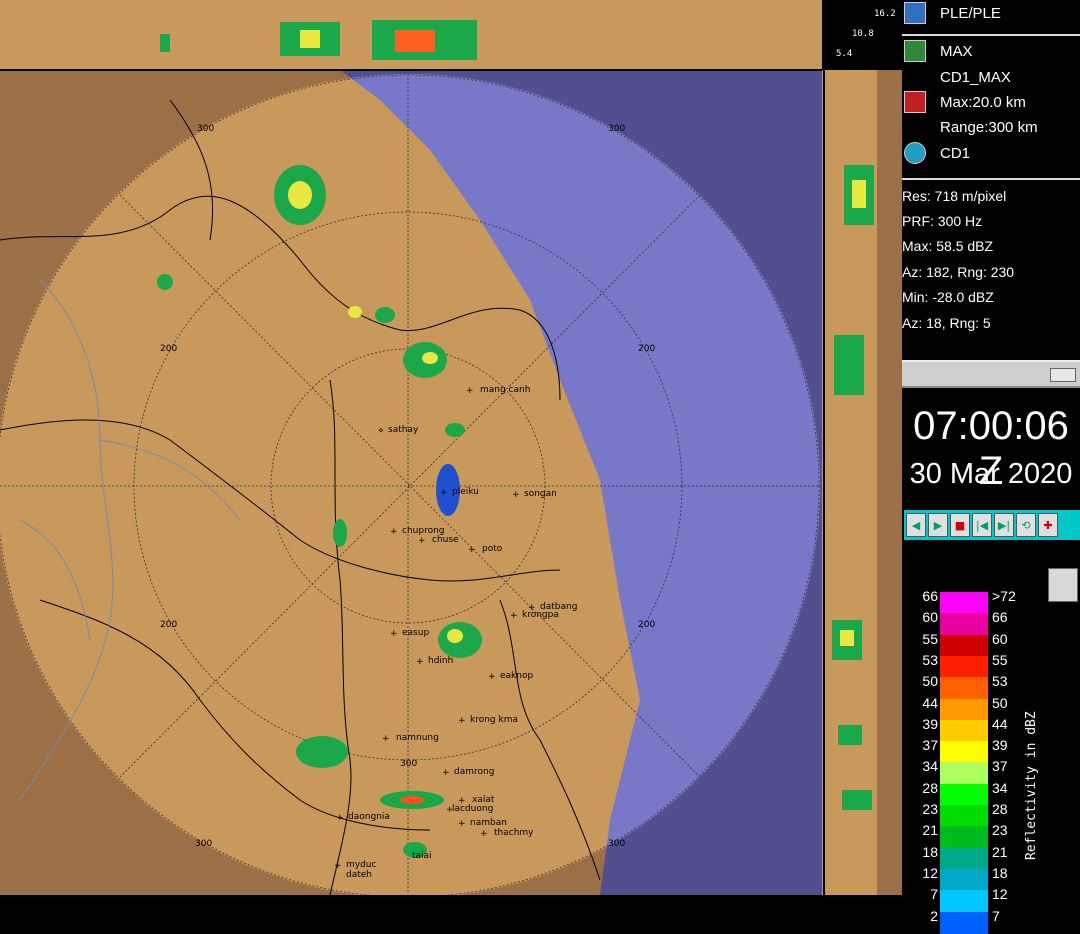 Image resolution: width=1080 pixels, height=934 pixels. I want to click on legend-label-left: 12, so click(930, 872).